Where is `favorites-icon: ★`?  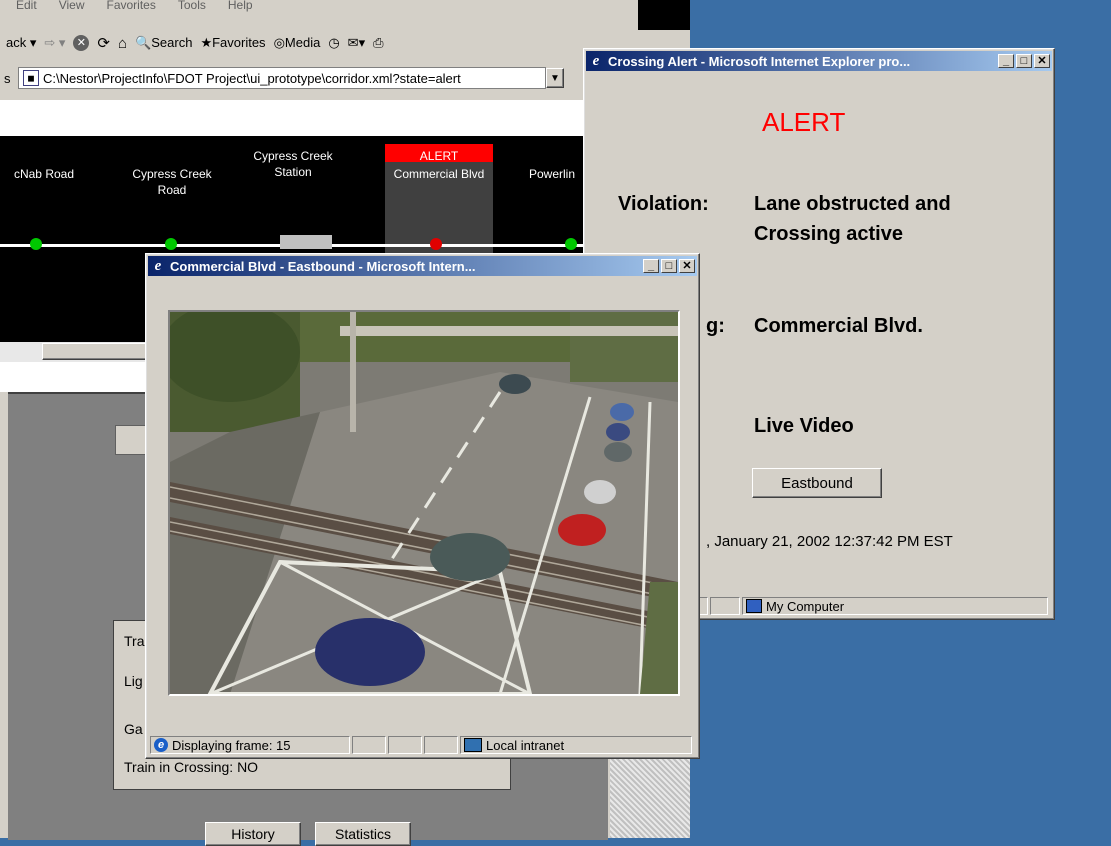
favorites-icon: ★ is located at coordinates (206, 42).